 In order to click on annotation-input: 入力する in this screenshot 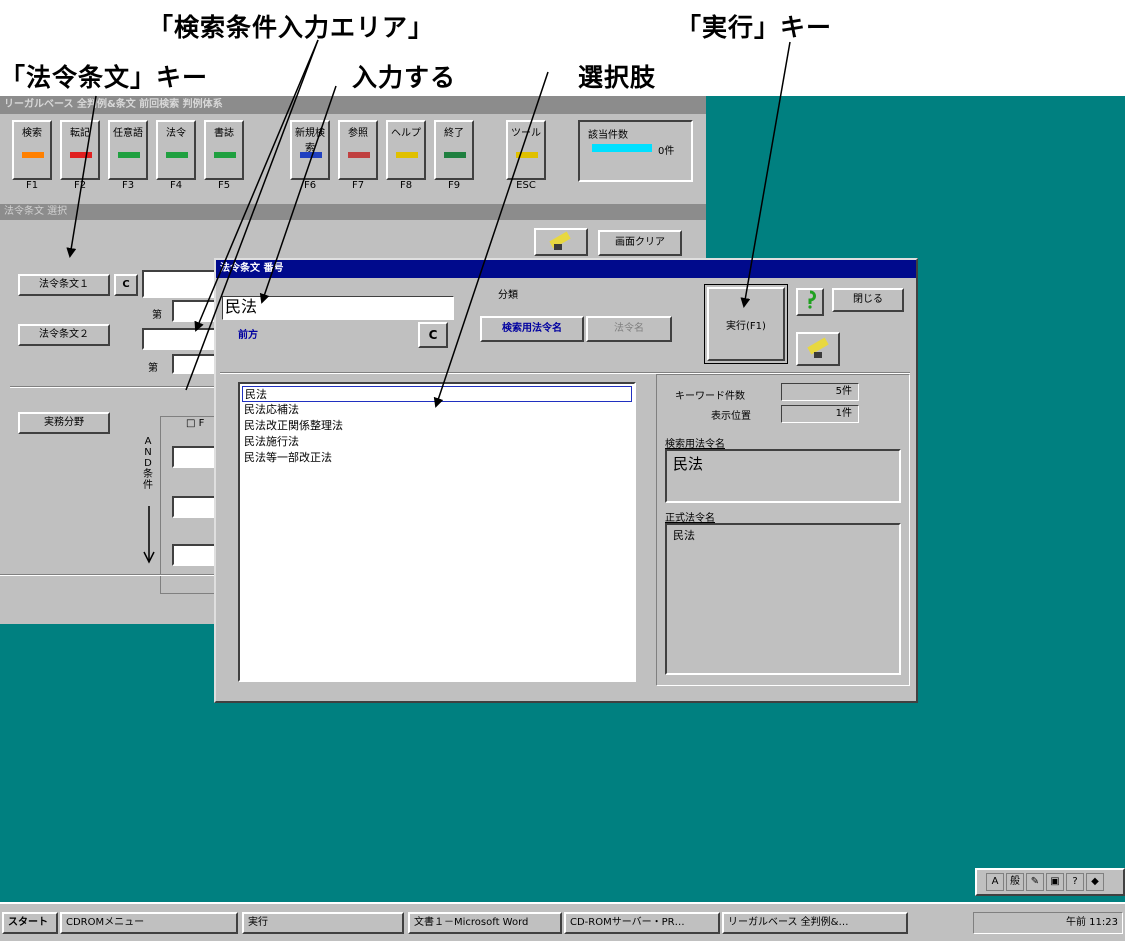, I will do `click(404, 77)`.